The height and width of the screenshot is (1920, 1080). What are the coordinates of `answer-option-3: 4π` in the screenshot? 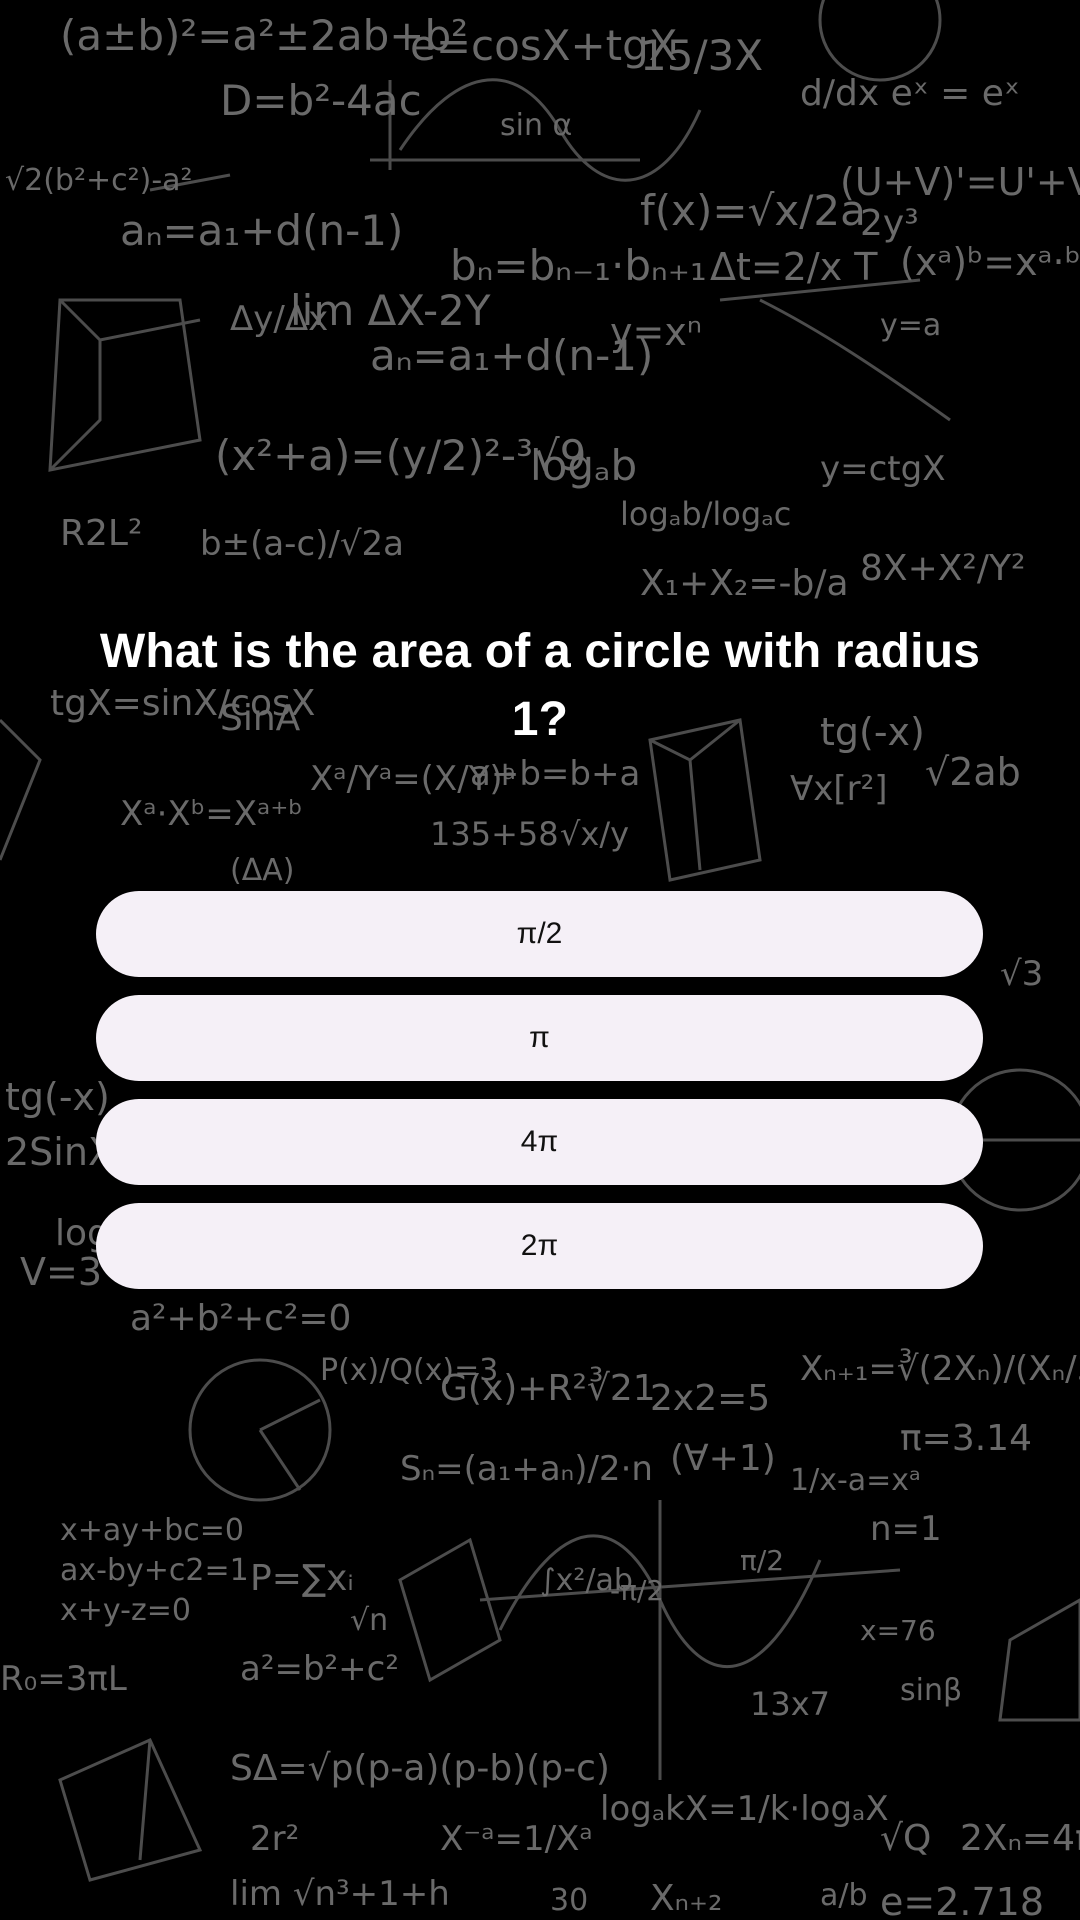 It's located at (539, 1142).